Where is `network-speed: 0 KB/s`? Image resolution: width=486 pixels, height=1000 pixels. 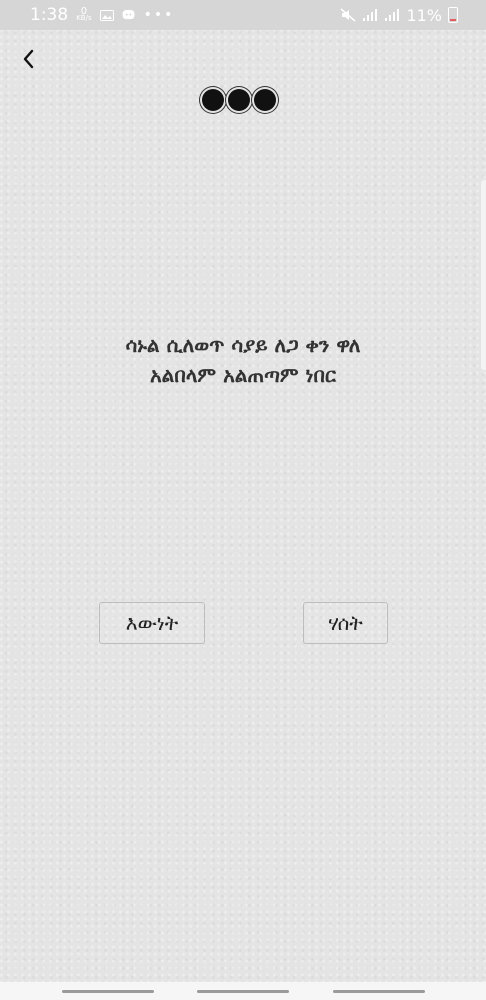 network-speed: 0 KB/s is located at coordinates (84, 14).